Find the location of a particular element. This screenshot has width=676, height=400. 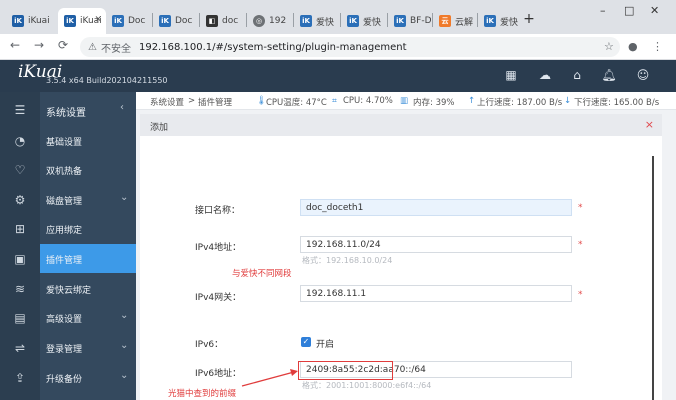

iface-name-label: 接口名称： is located at coordinates (218, 211).